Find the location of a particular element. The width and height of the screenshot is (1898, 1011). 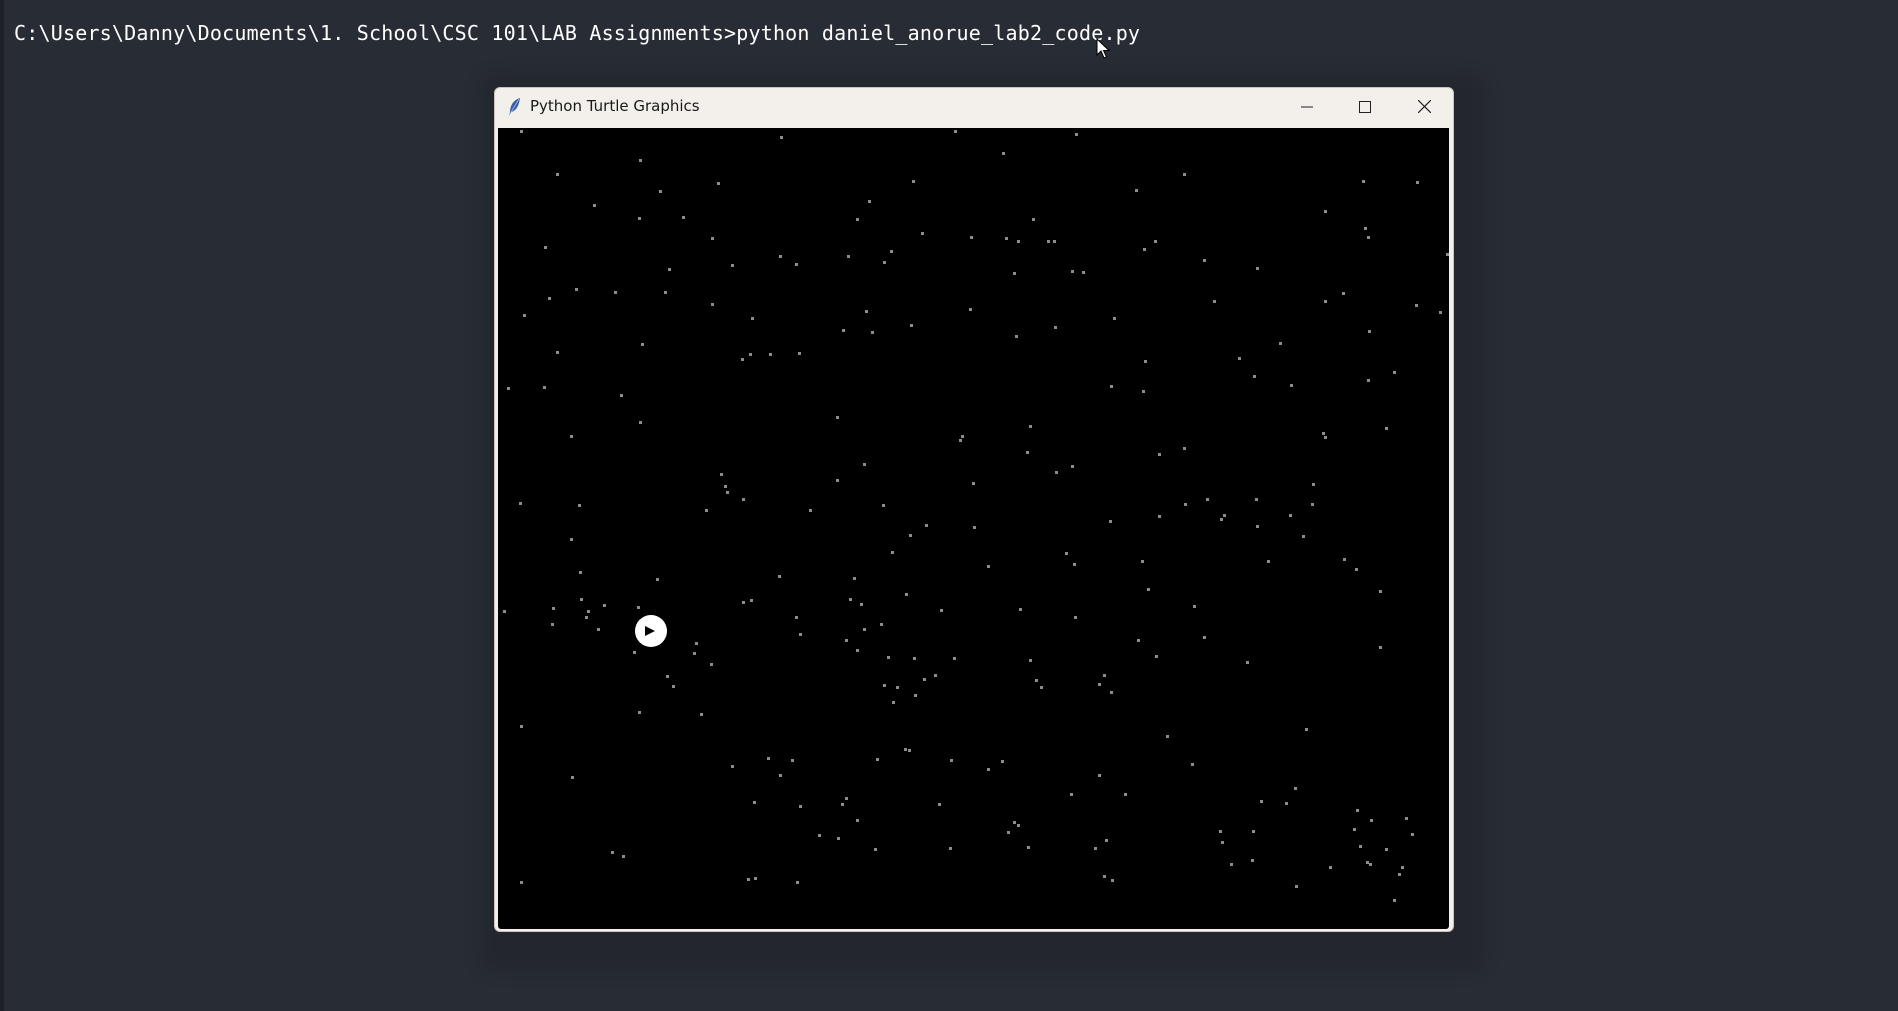

maximize-icon is located at coordinates (1365, 106).